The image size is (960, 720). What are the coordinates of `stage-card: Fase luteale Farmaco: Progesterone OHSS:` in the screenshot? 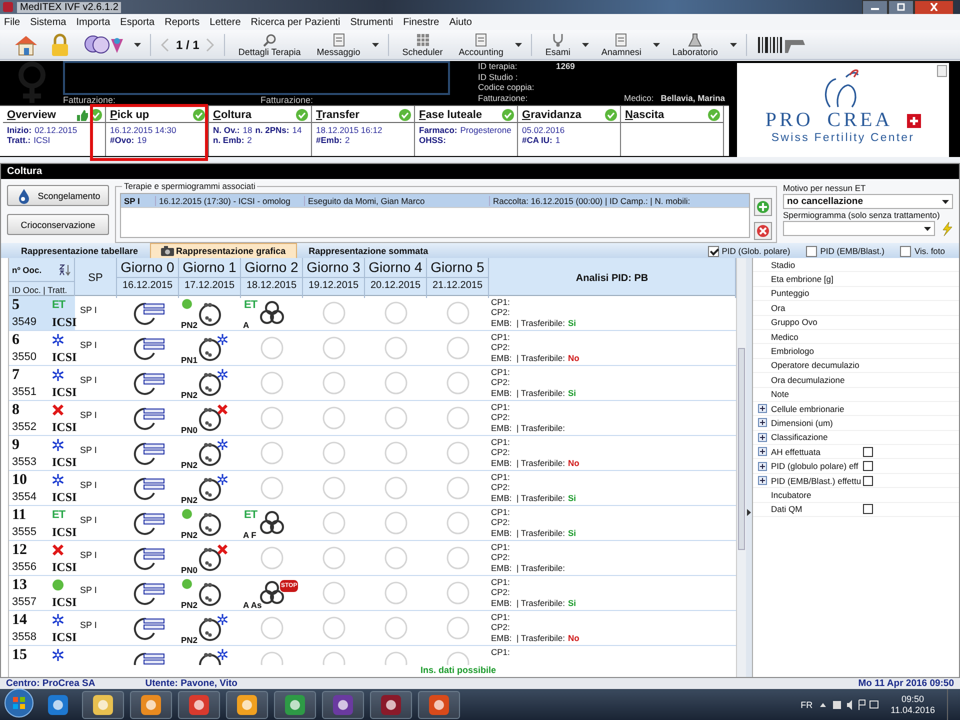 It's located at (466, 131).